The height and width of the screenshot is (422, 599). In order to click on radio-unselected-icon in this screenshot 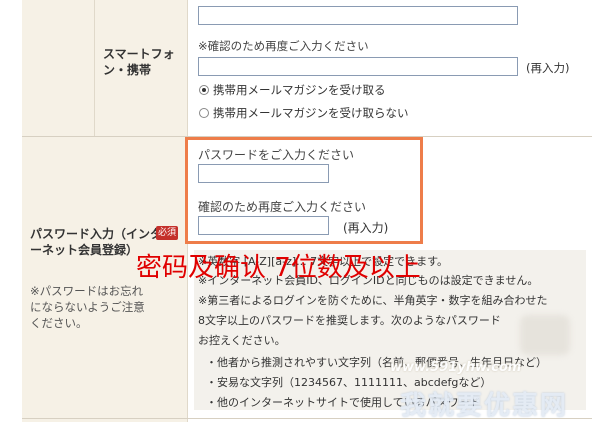, I will do `click(204, 113)`.